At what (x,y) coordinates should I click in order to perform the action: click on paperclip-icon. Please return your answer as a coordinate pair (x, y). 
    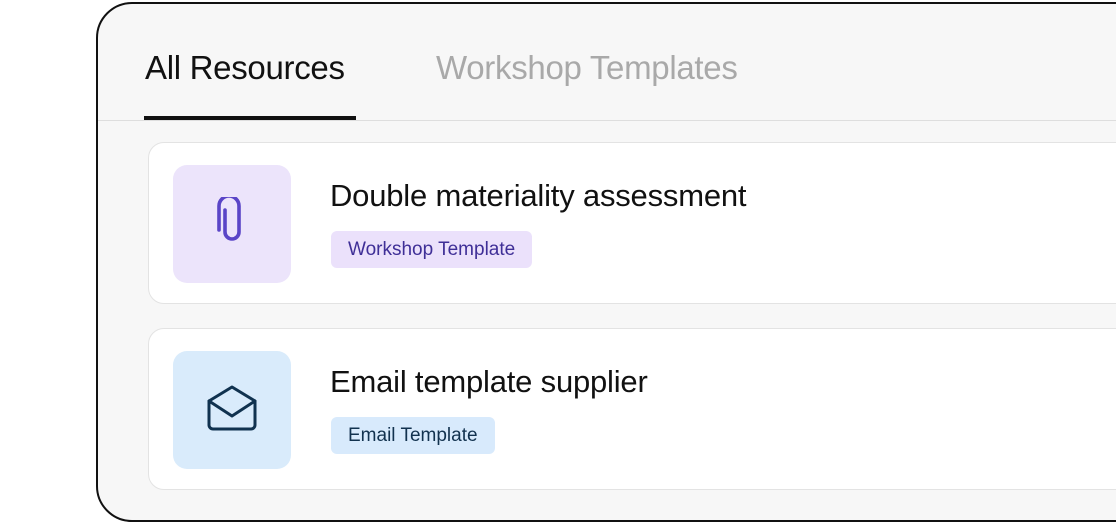
    Looking at the image, I should click on (232, 222).